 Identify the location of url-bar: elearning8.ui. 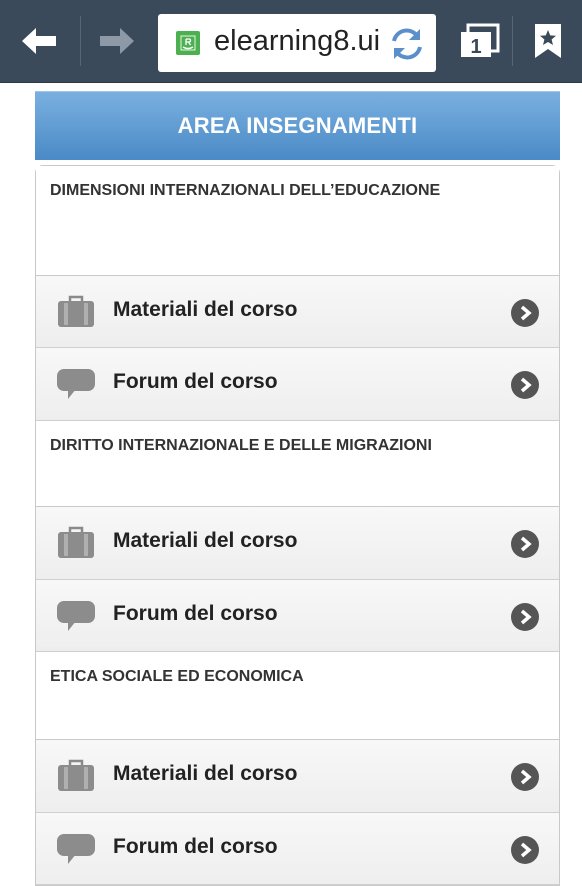
(297, 43).